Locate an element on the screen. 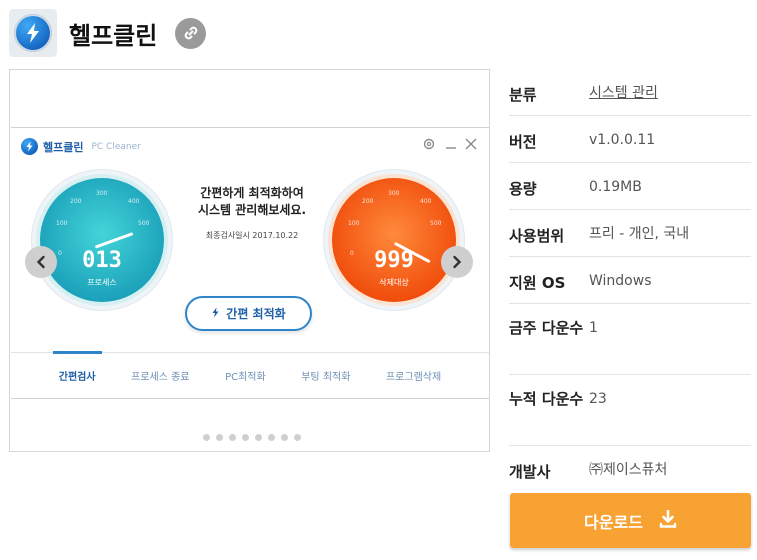 The width and height of the screenshot is (757, 560). tab-uninstall: 프로그램삭제 is located at coordinates (413, 377).